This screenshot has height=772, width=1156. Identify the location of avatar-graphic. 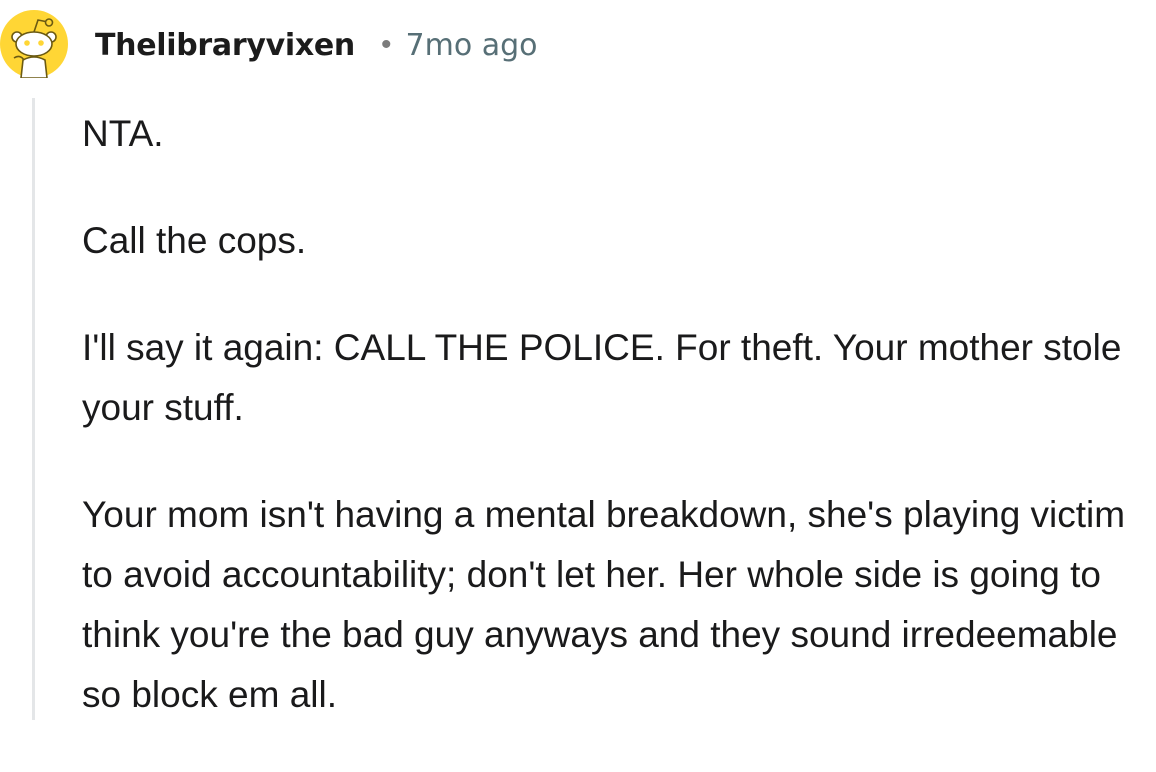
(34, 44).